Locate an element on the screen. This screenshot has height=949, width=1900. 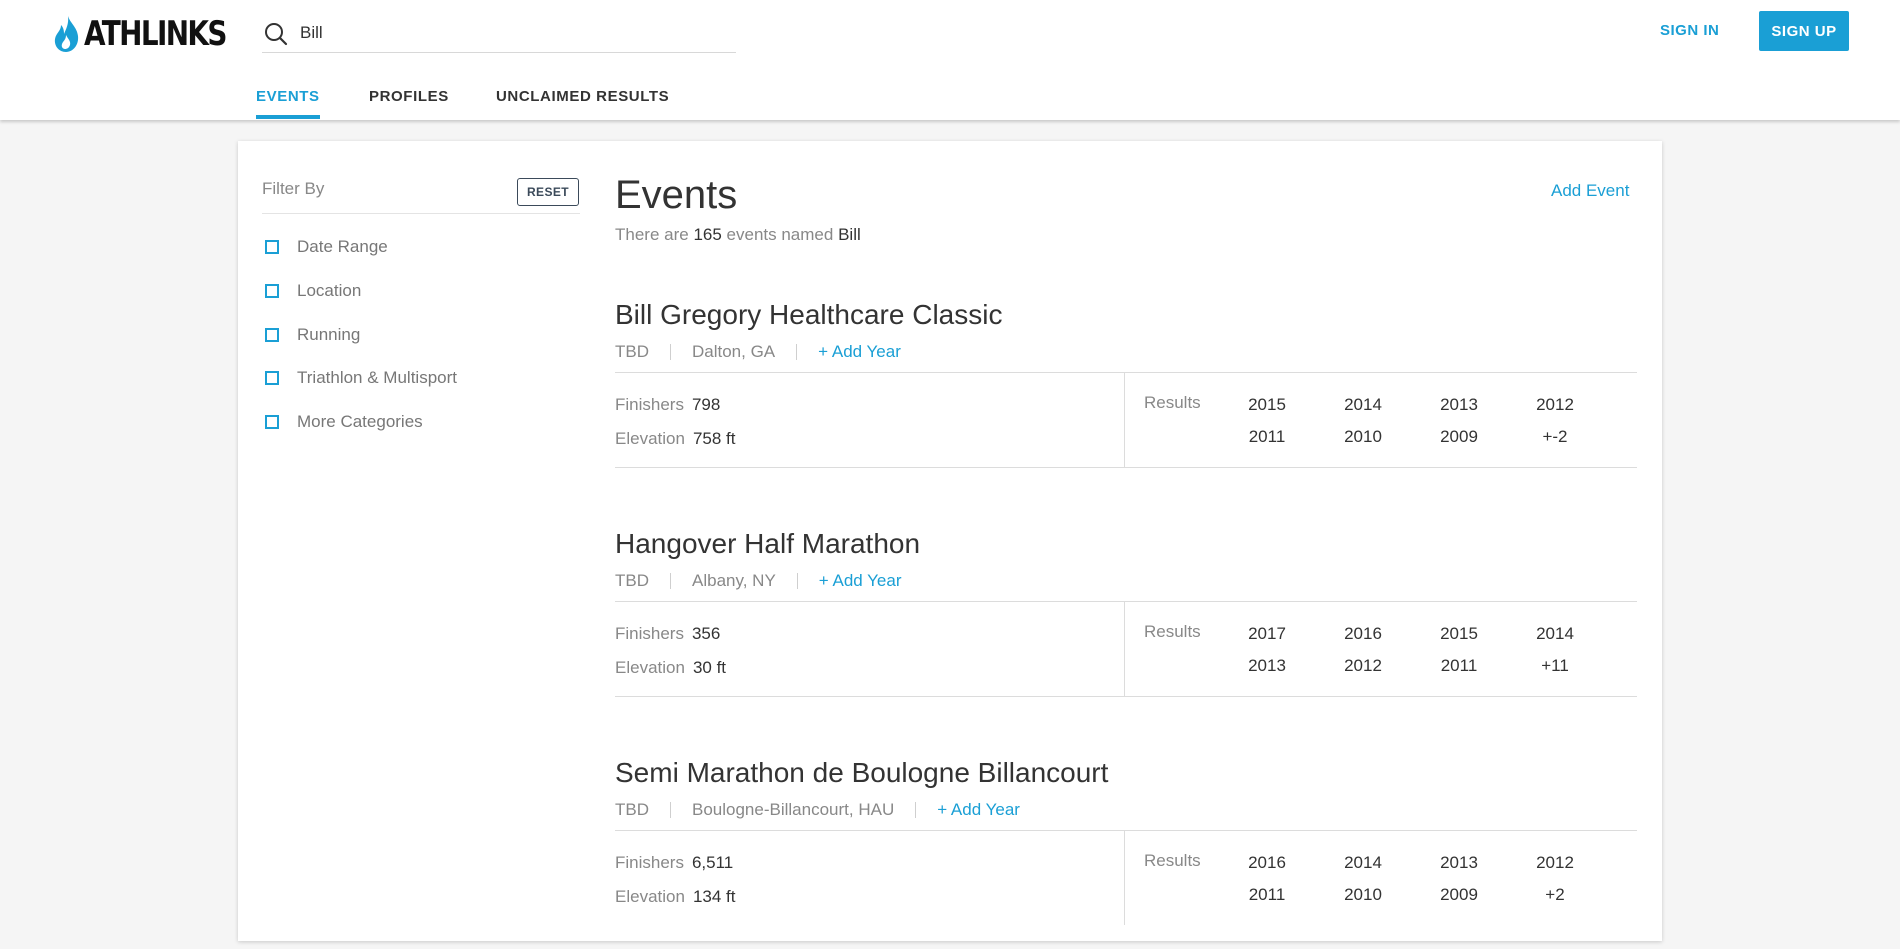
elevation-stat: Elevation 30 ft is located at coordinates (670, 668).